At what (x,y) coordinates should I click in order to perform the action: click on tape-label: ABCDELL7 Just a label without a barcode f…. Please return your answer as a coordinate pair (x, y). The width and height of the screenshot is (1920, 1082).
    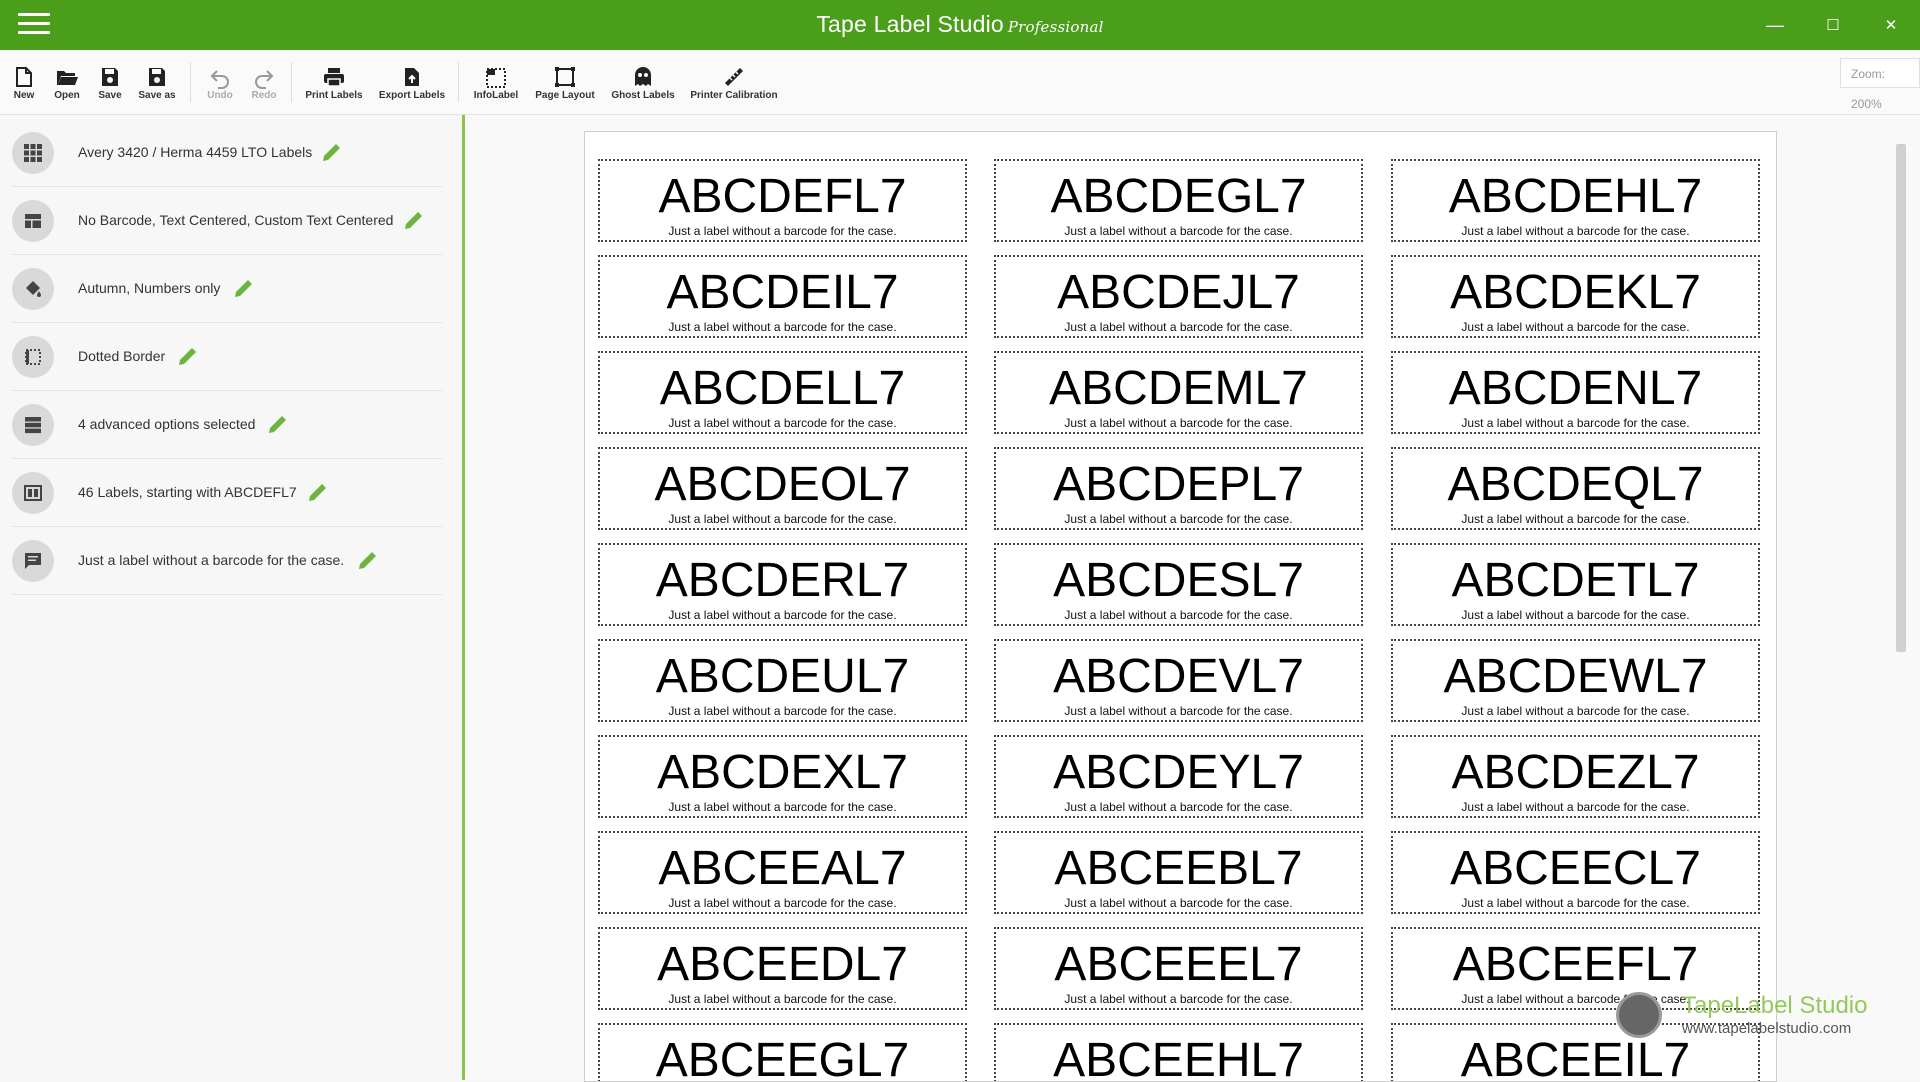
    Looking at the image, I should click on (782, 392).